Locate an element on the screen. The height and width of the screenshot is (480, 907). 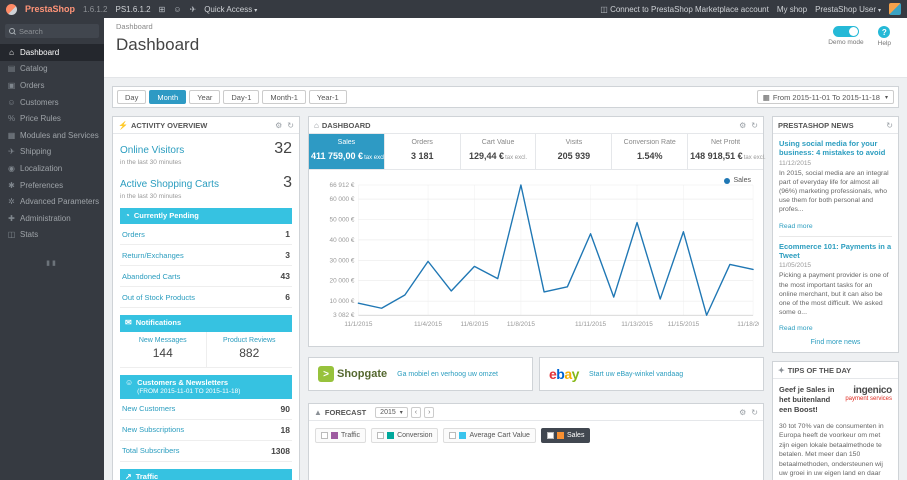
sidebar-item-stats: ◫ Stats is located at coordinates (52, 235).